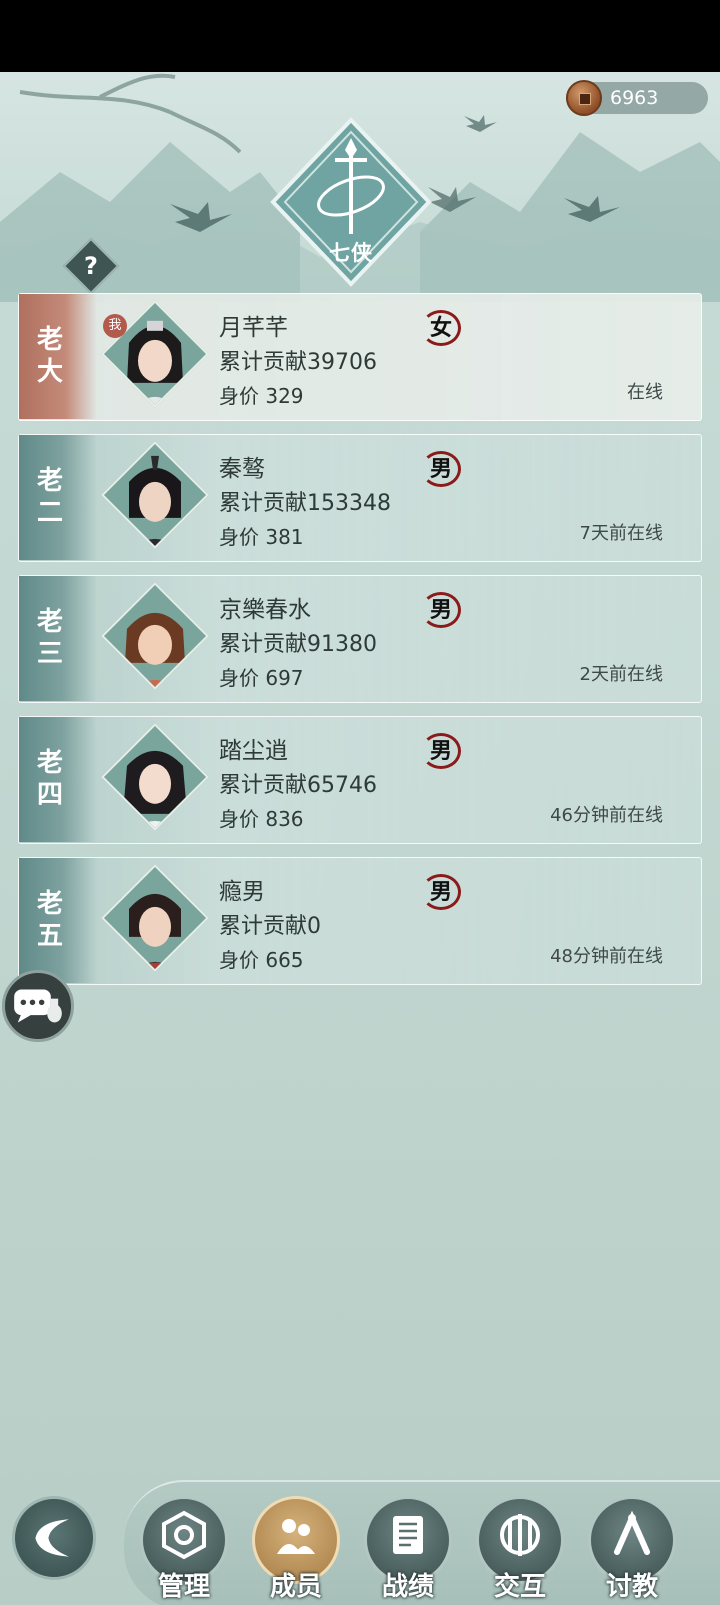 The image size is (720, 1605). I want to click on tab-label: 战绩, so click(407, 1587).